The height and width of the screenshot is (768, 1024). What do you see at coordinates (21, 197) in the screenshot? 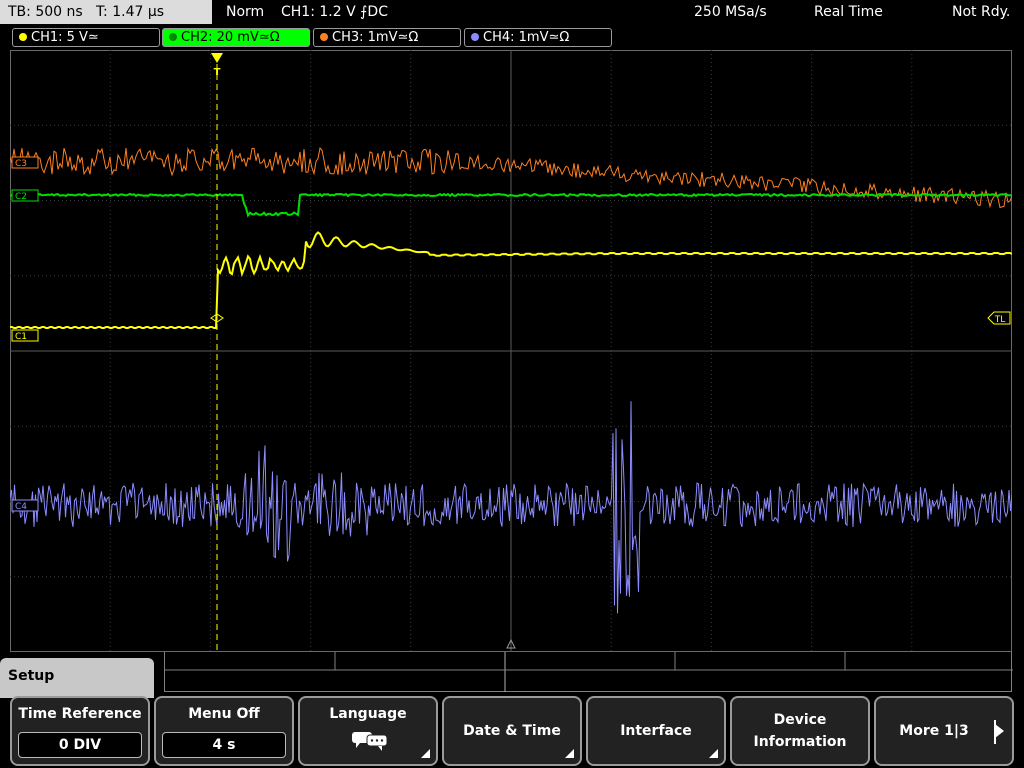
I see `ch2-marker-label: C2` at bounding box center [21, 197].